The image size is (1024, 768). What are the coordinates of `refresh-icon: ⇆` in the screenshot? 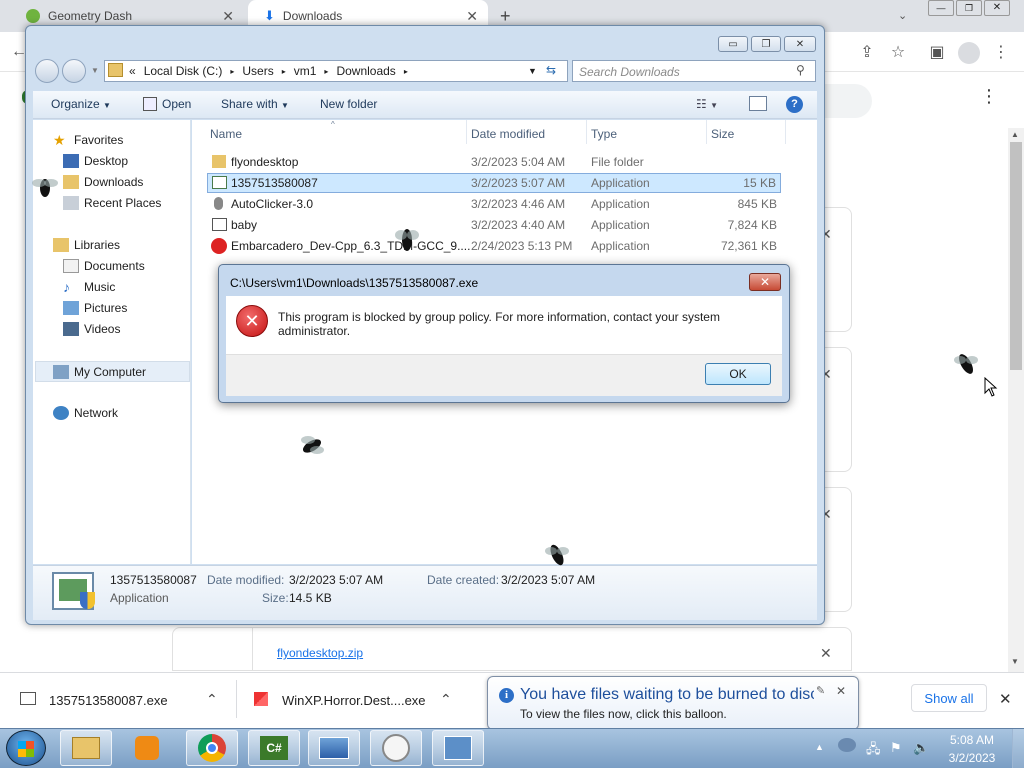 It's located at (551, 70).